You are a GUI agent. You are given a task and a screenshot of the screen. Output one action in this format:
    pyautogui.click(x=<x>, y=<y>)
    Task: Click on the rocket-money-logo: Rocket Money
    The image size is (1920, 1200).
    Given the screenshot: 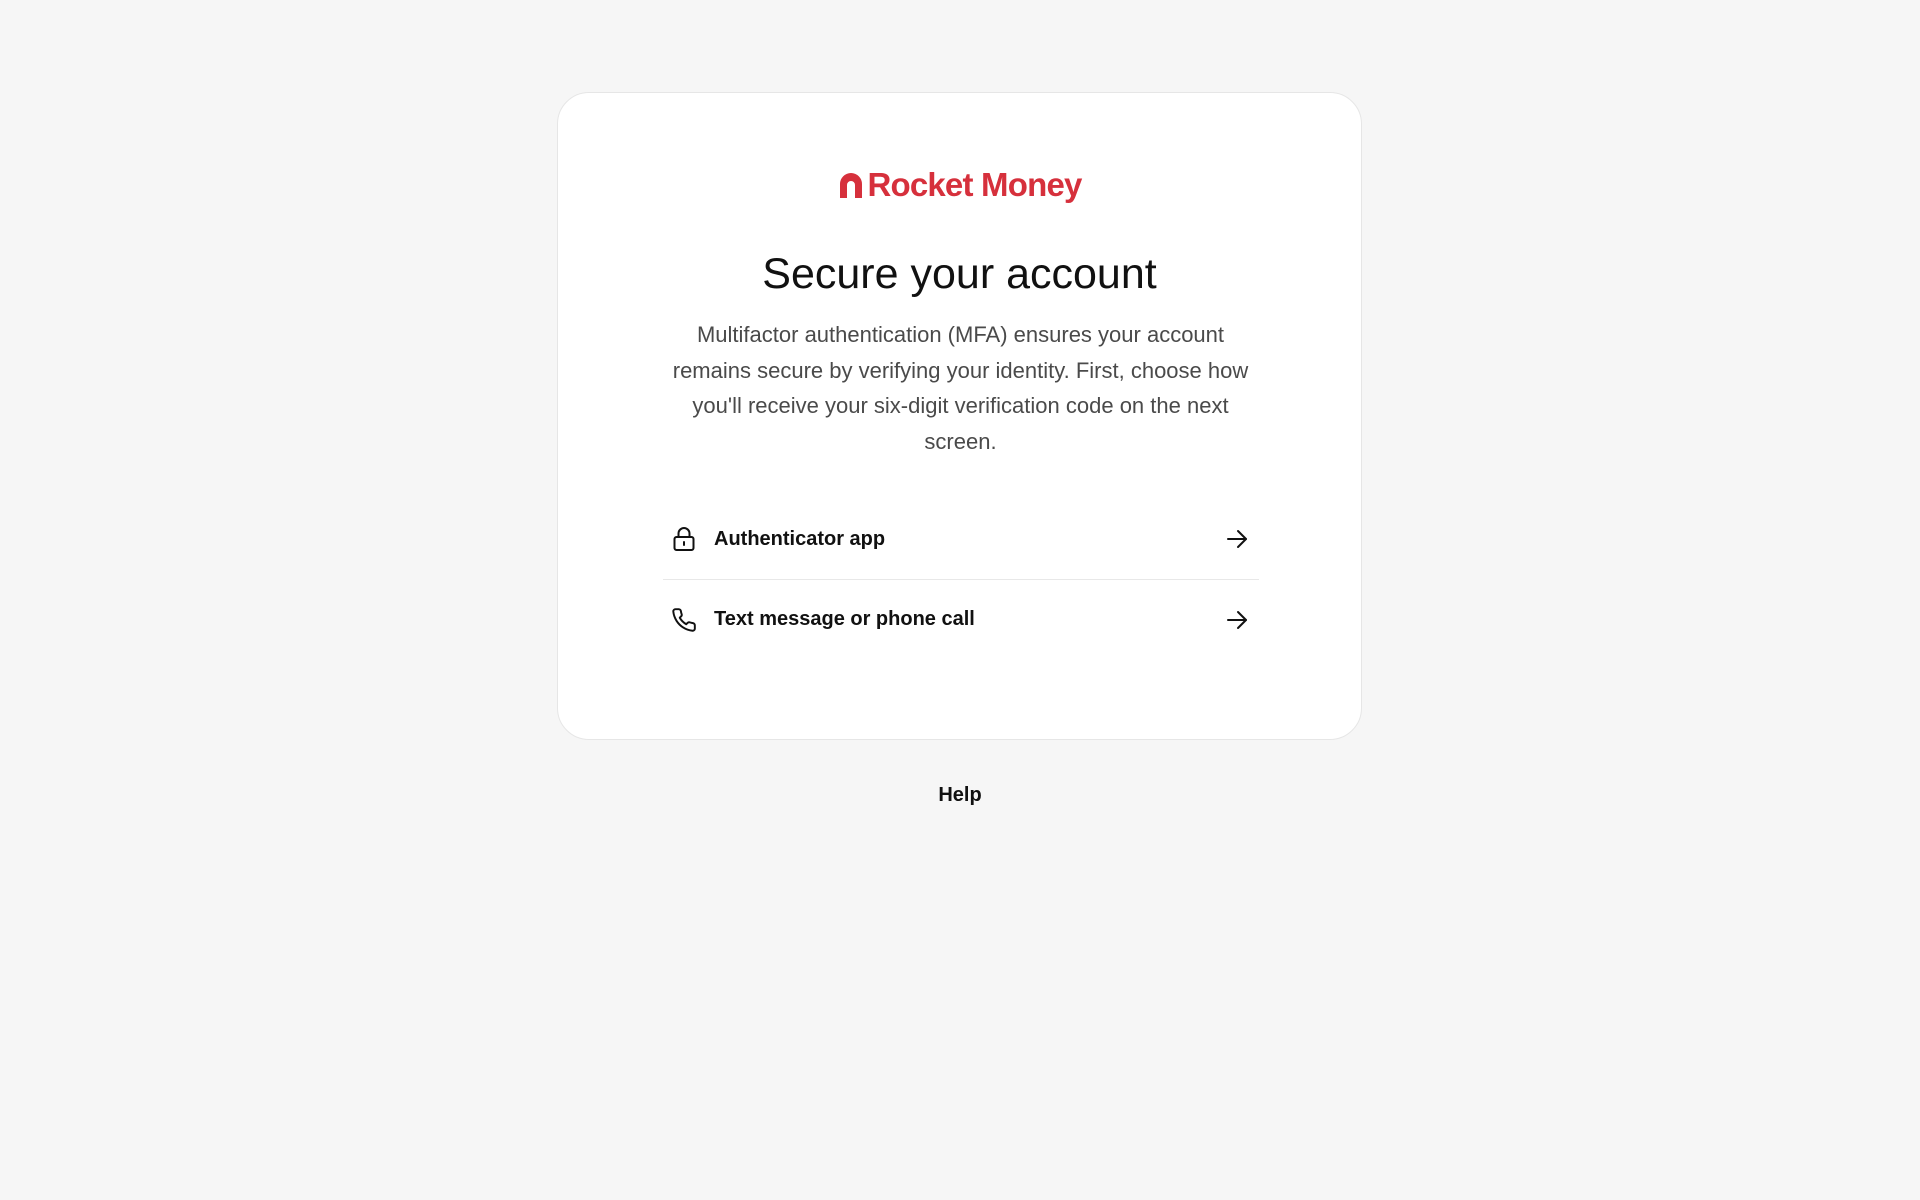 What is the action you would take?
    pyautogui.click(x=959, y=185)
    